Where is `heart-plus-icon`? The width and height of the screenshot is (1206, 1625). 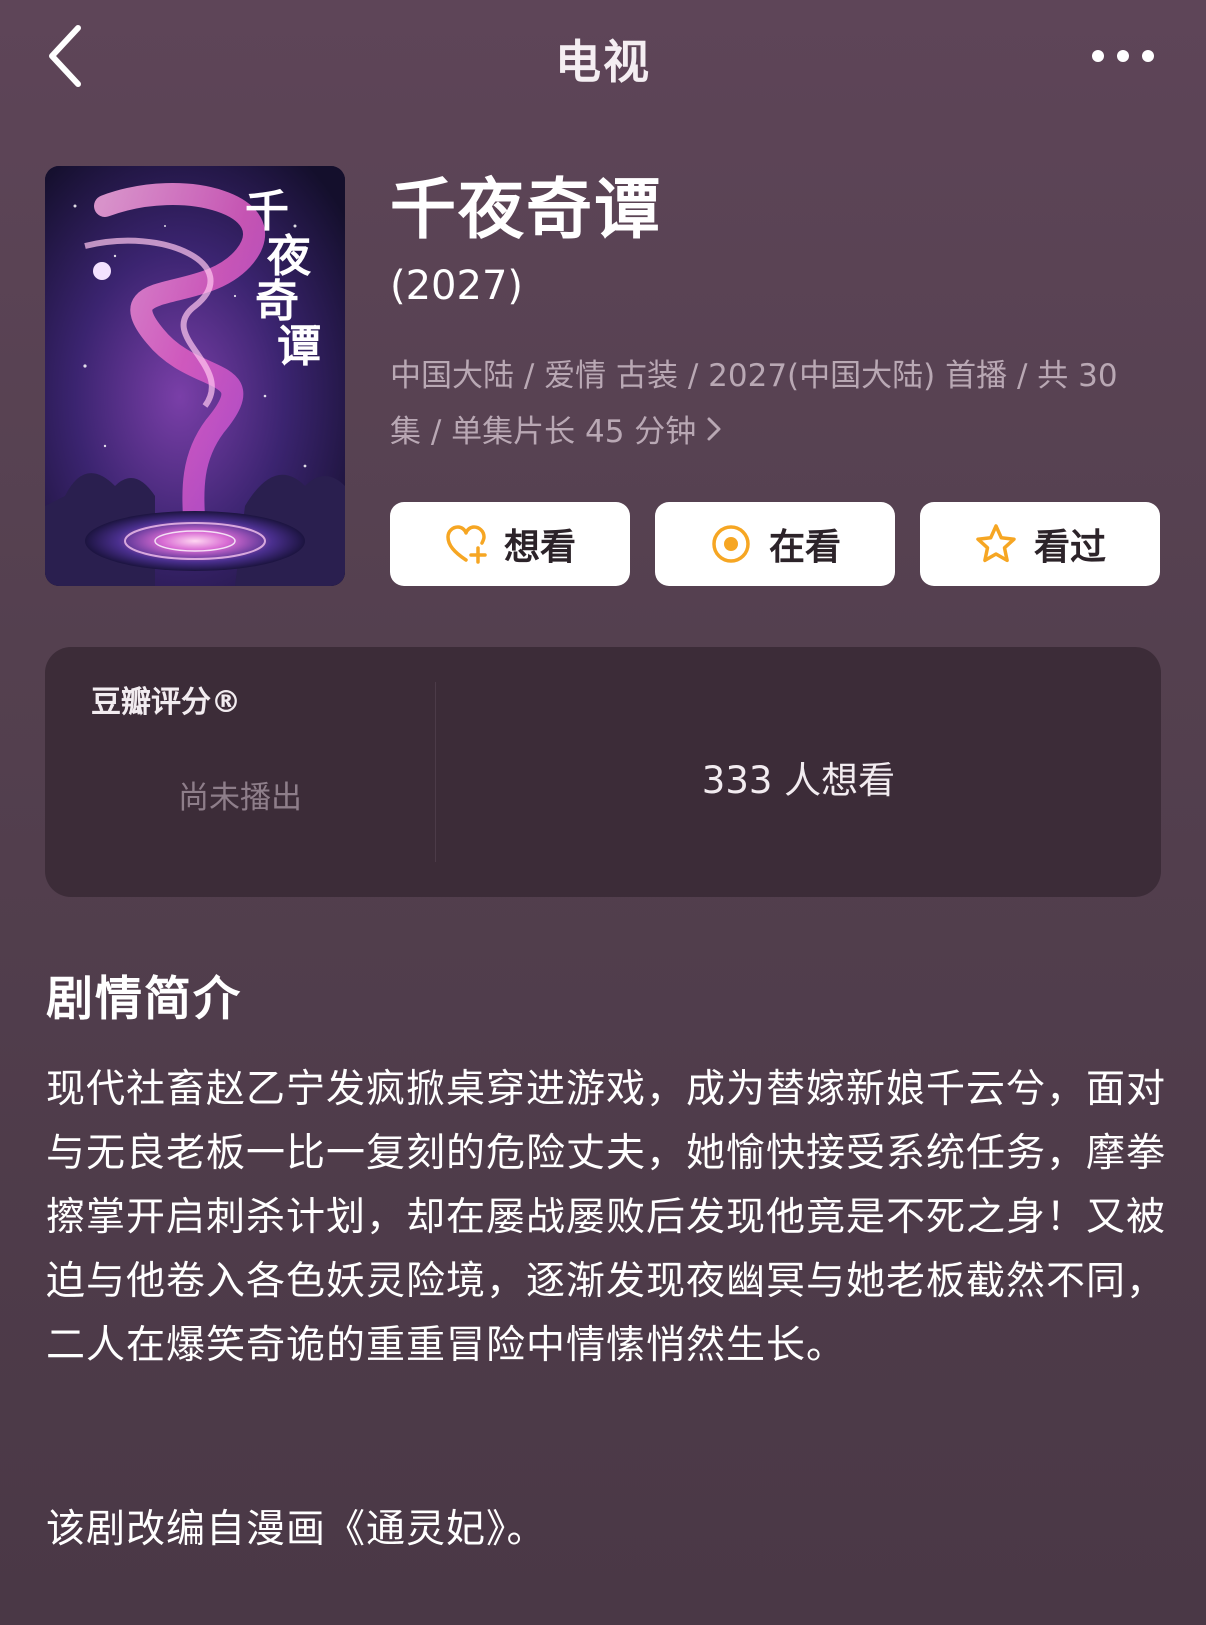 heart-plus-icon is located at coordinates (466, 544).